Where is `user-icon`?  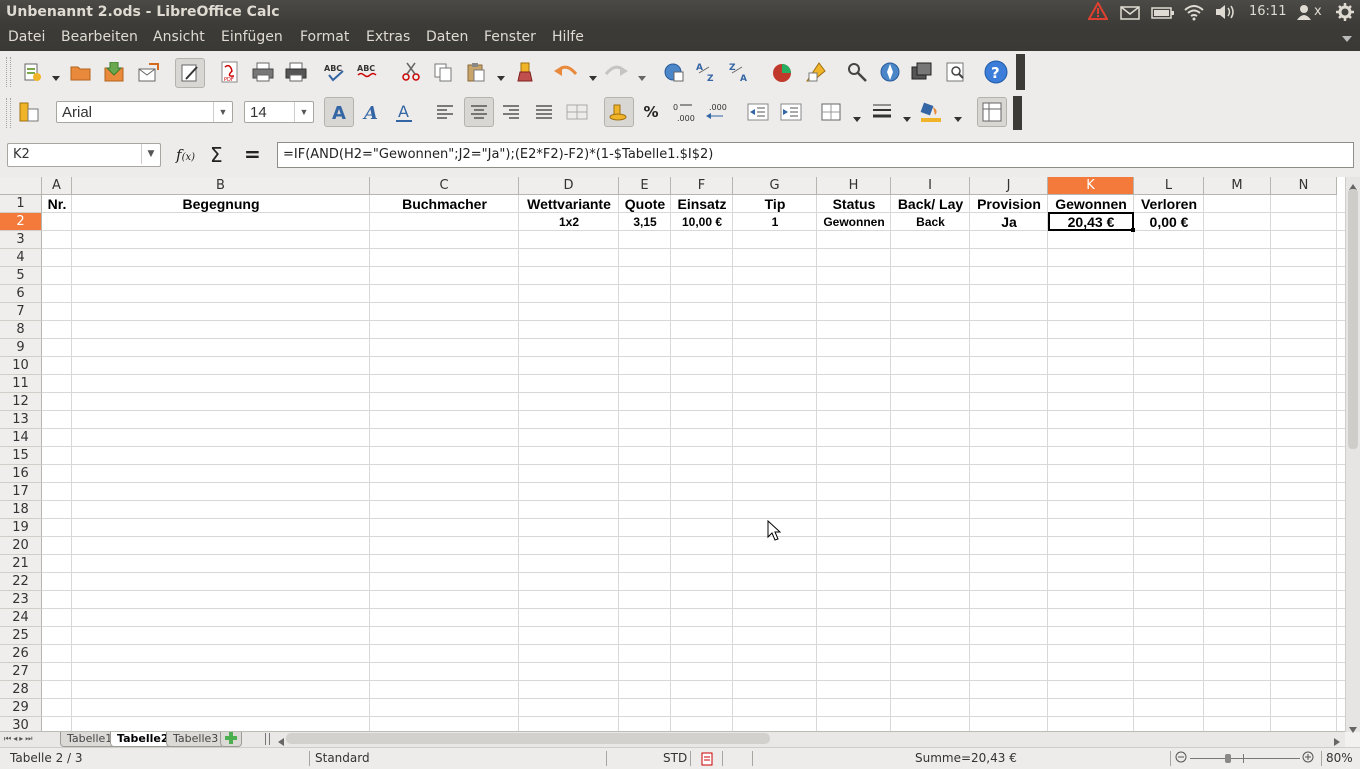 user-icon is located at coordinates (1304, 14).